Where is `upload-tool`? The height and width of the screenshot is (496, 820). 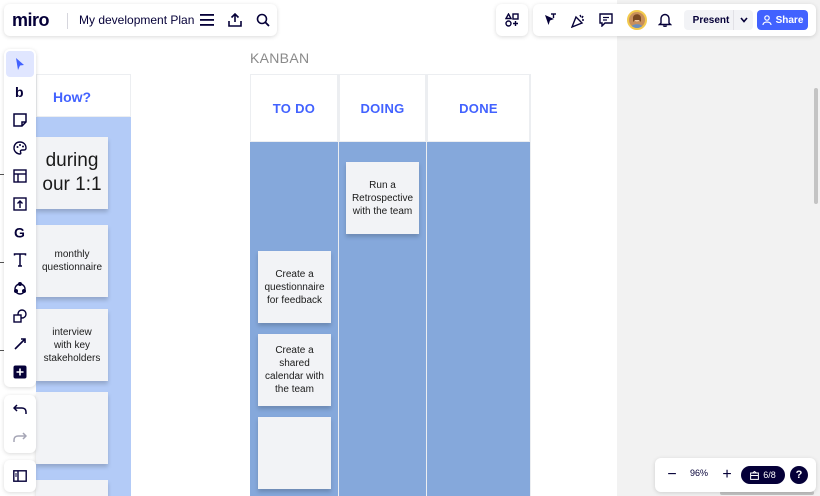 upload-tool is located at coordinates (20, 204).